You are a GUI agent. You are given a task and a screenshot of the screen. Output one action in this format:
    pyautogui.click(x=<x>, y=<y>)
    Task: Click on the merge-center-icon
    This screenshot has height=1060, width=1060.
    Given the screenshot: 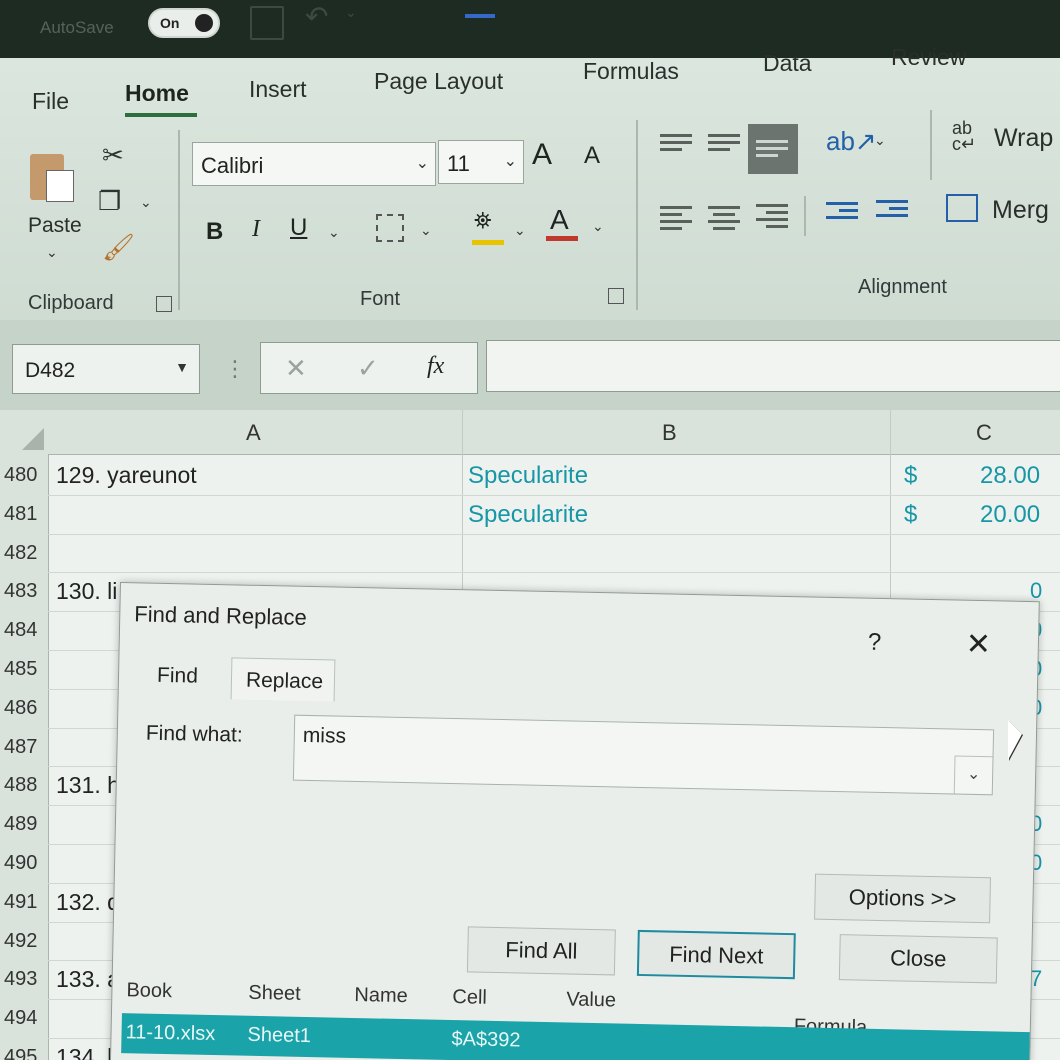 What is the action you would take?
    pyautogui.click(x=962, y=208)
    